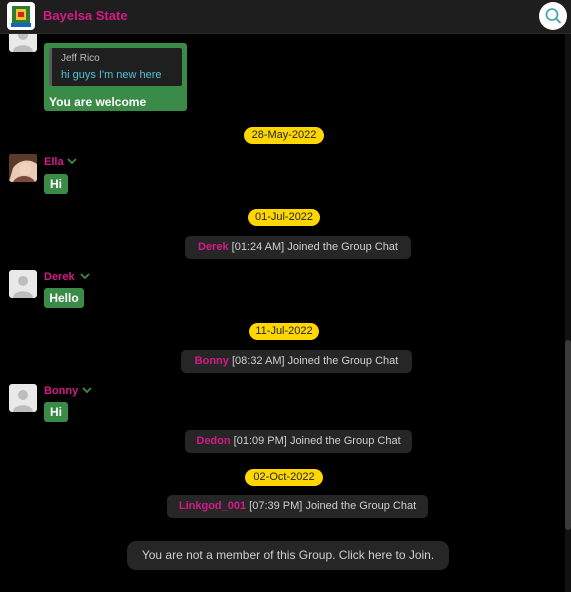 The image size is (571, 592). What do you see at coordinates (98, 102) in the screenshot?
I see `message-text: You are welcome` at bounding box center [98, 102].